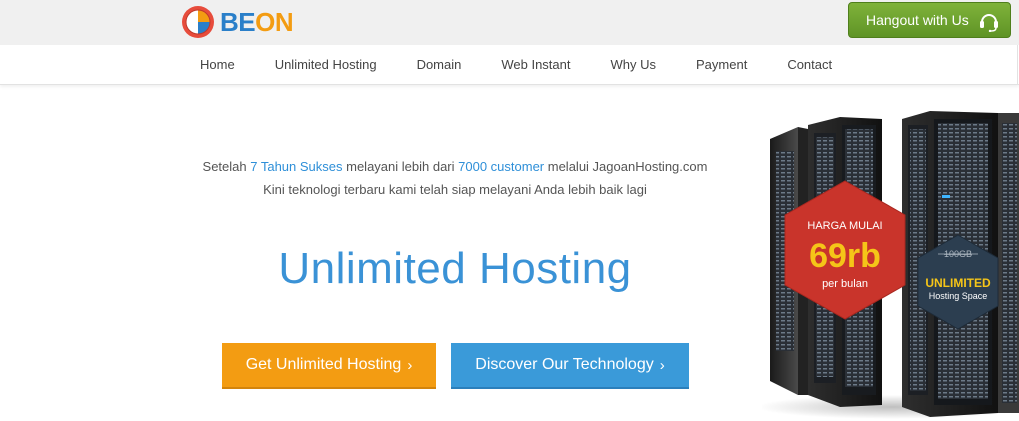 The height and width of the screenshot is (421, 1019). I want to click on top-header: BEON Hangout with Us, so click(509, 22).